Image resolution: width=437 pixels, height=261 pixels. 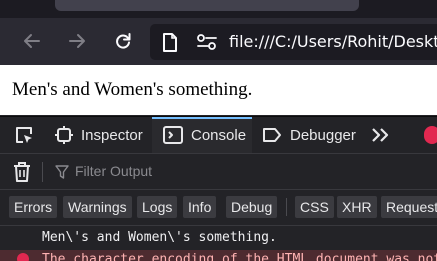 What do you see at coordinates (64, 135) in the screenshot?
I see `inspector-icon` at bounding box center [64, 135].